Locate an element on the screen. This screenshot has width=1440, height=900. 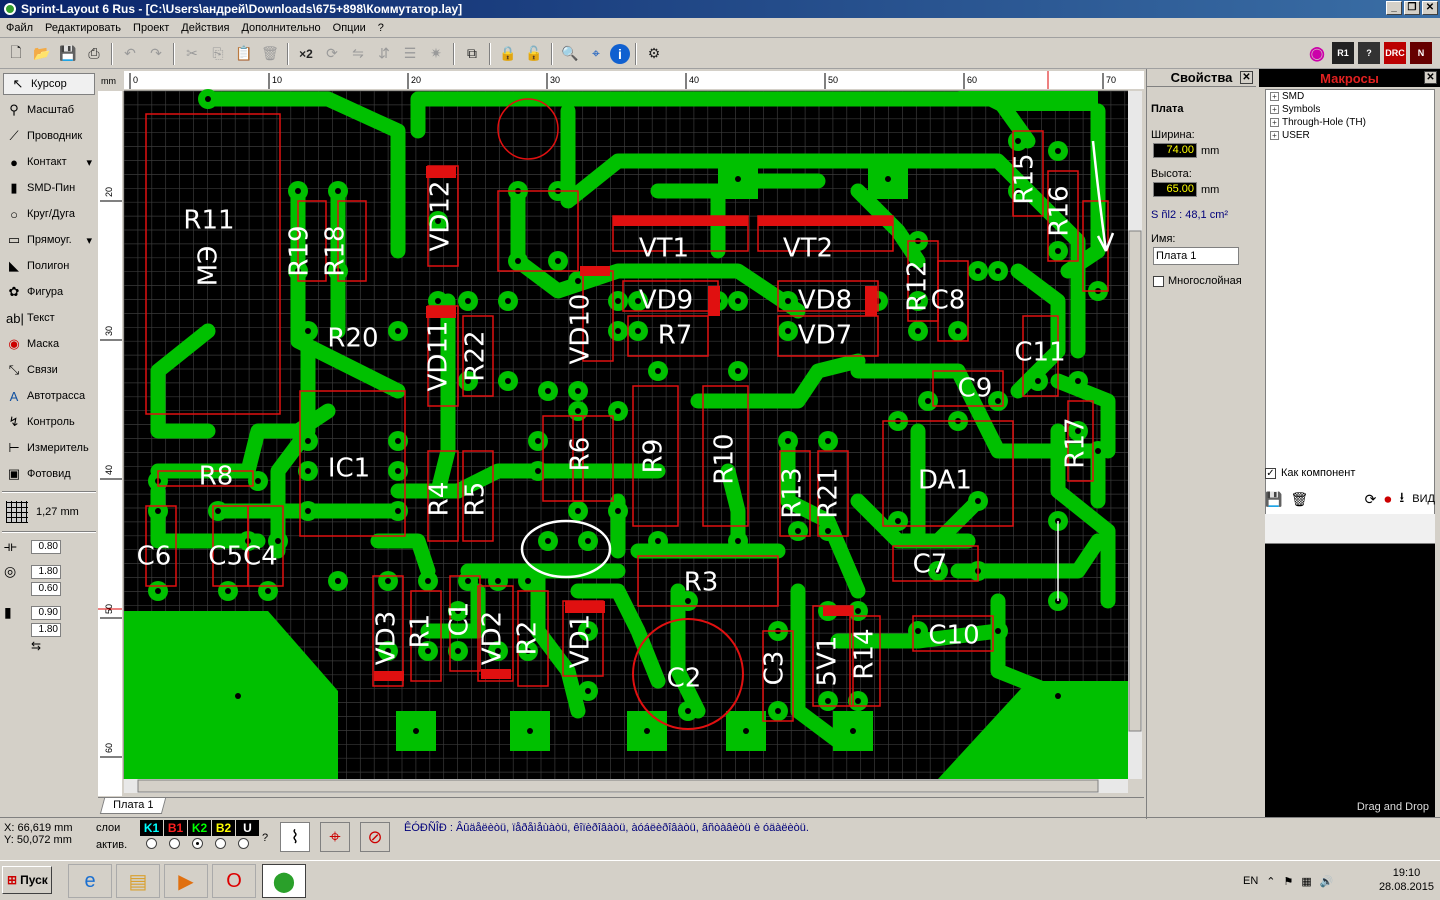
layer-button-2: K2 is located at coordinates (199, 828).